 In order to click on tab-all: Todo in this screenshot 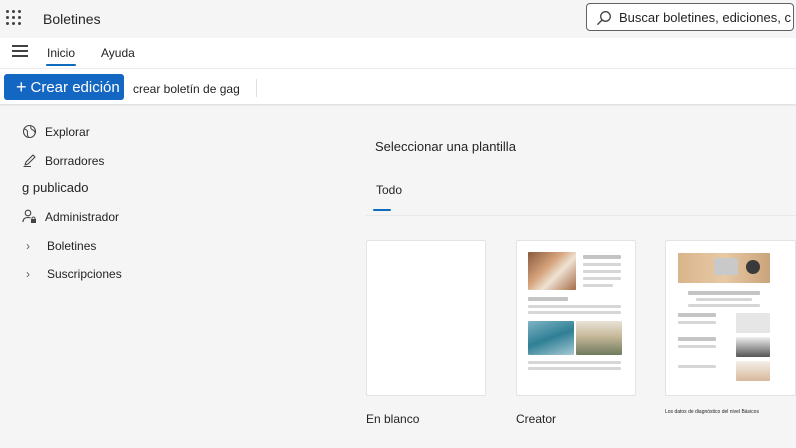, I will do `click(389, 190)`.